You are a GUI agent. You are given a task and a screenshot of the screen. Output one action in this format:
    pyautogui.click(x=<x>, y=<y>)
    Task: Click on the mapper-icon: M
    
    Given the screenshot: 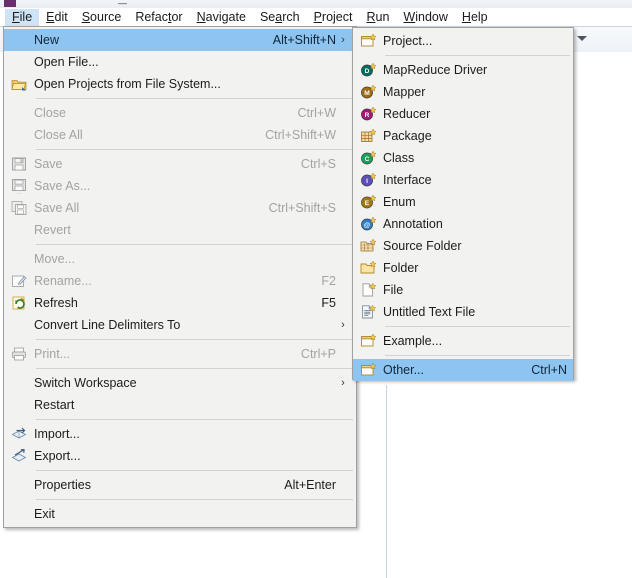 What is the action you would take?
    pyautogui.click(x=368, y=92)
    